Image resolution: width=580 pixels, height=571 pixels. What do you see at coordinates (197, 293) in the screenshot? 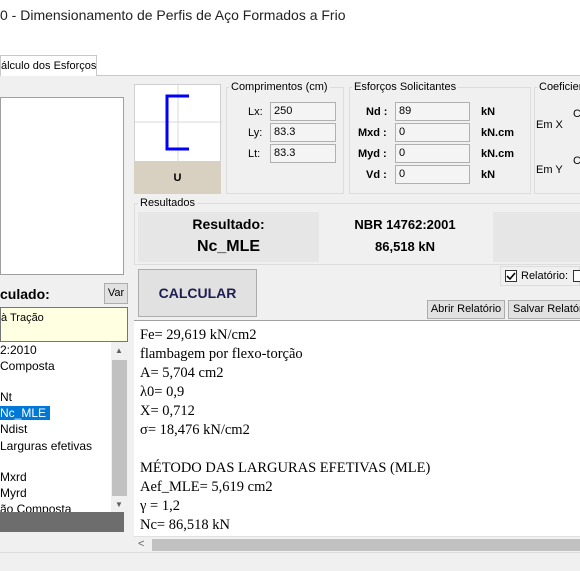
I see `calcular-button: CALCULAR` at bounding box center [197, 293].